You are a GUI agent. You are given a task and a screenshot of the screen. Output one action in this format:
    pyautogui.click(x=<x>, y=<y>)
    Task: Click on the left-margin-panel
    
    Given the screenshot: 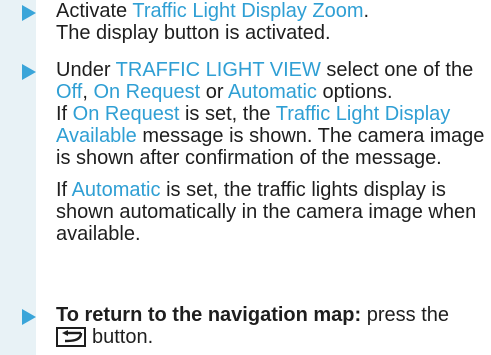 What is the action you would take?
    pyautogui.click(x=18, y=177)
    